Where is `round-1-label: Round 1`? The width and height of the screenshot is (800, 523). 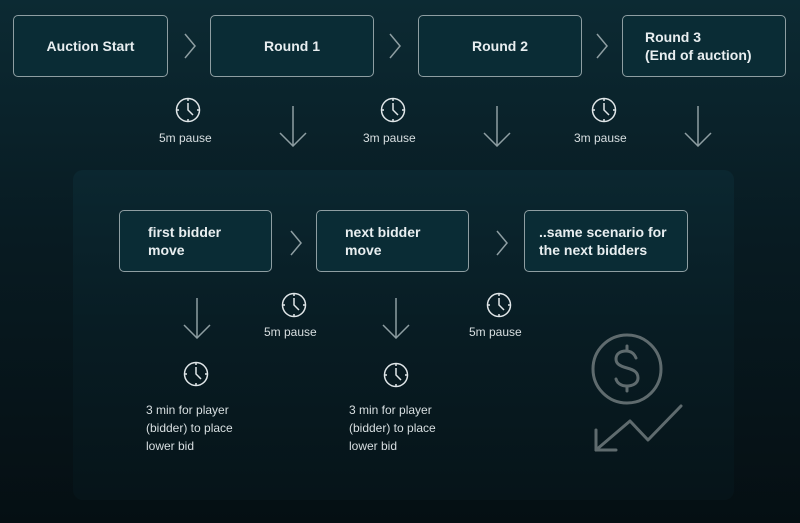 round-1-label: Round 1 is located at coordinates (292, 46).